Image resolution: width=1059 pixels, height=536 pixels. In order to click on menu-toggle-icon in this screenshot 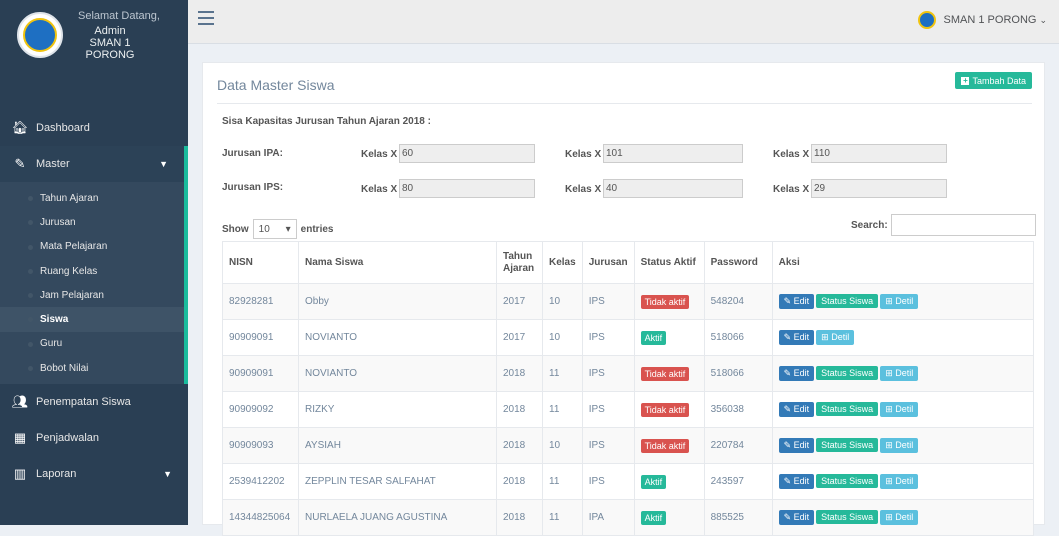, I will do `click(206, 18)`.